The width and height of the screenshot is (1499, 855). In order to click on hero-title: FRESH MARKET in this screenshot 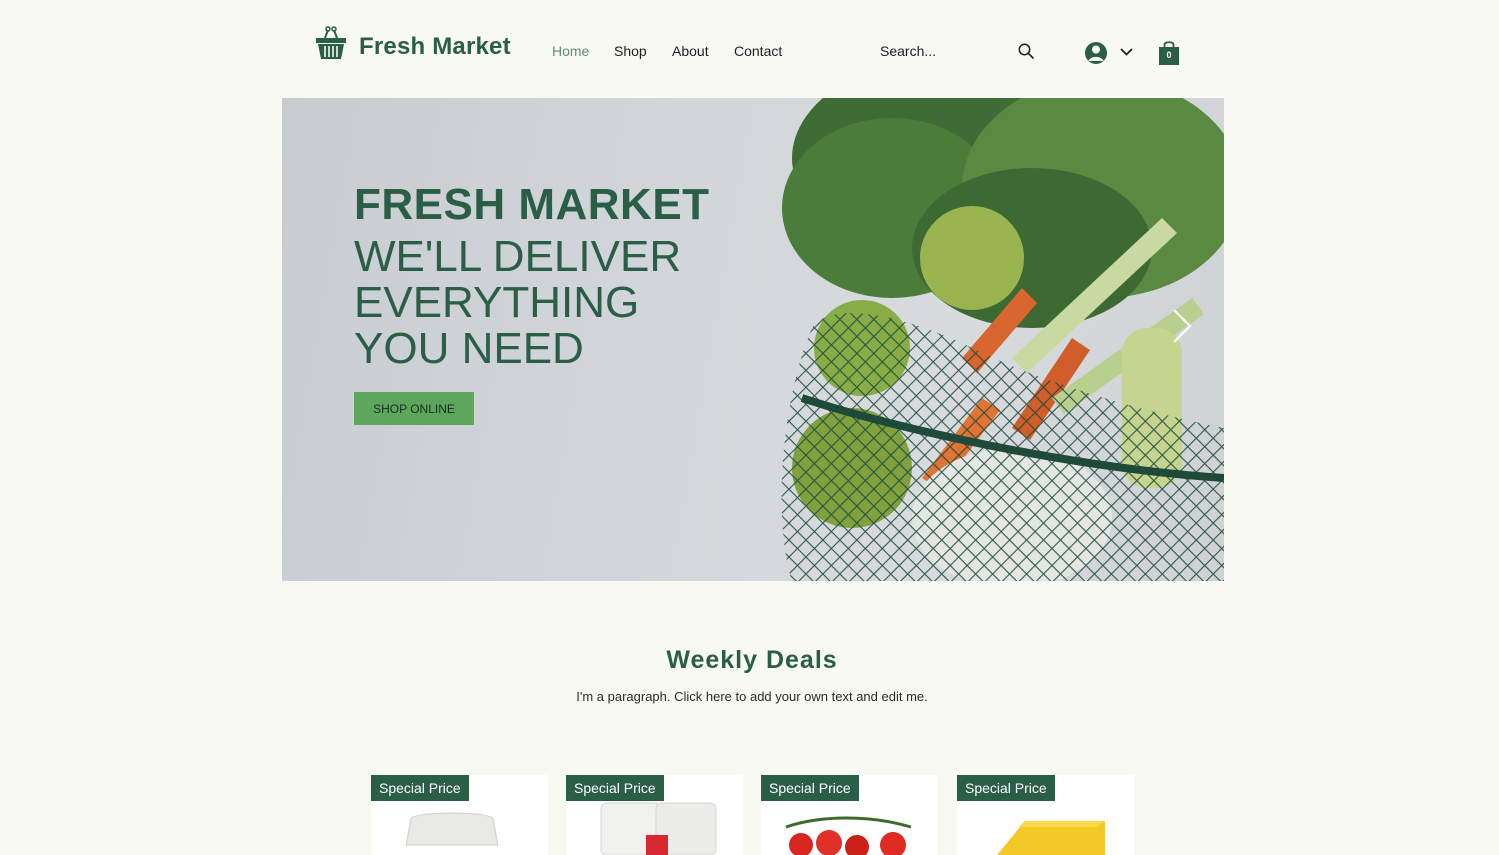, I will do `click(532, 204)`.